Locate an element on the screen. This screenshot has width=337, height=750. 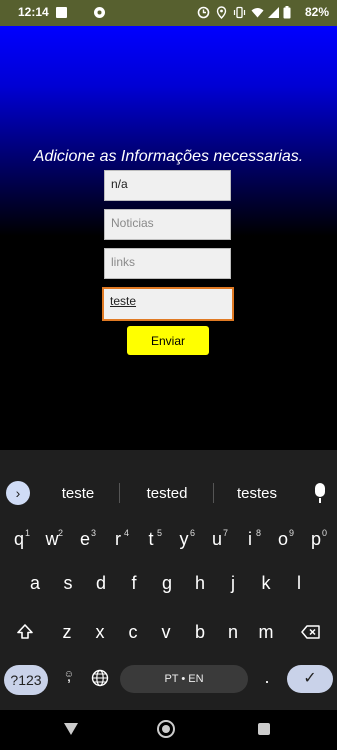
suggestion-1: teste is located at coordinates (78, 493).